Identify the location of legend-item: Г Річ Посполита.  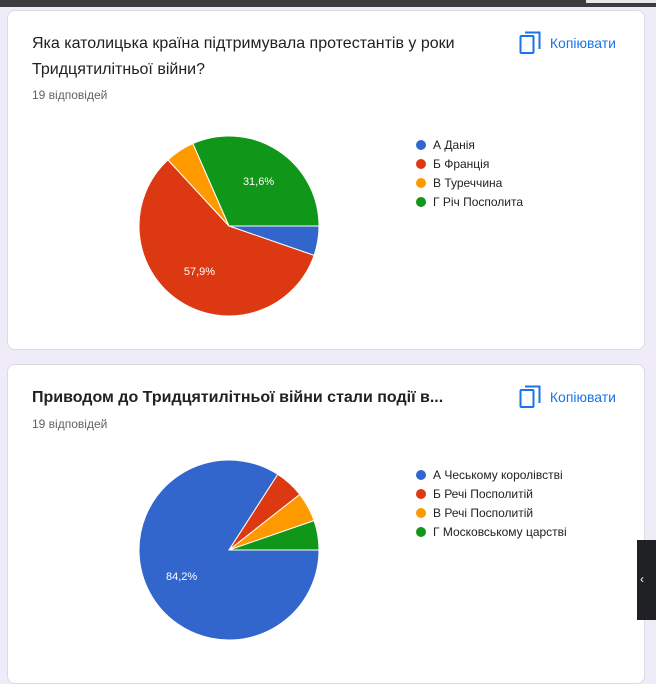
(469, 201).